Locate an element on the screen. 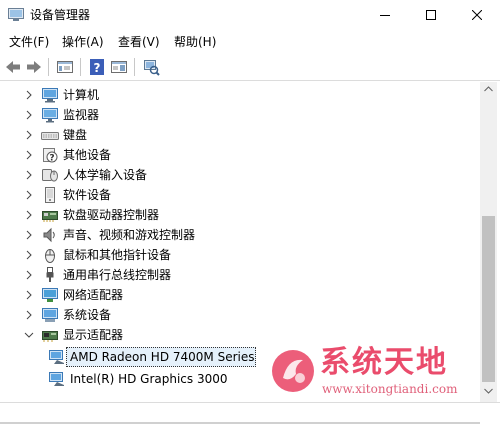  forward-button is located at coordinates (34, 67).